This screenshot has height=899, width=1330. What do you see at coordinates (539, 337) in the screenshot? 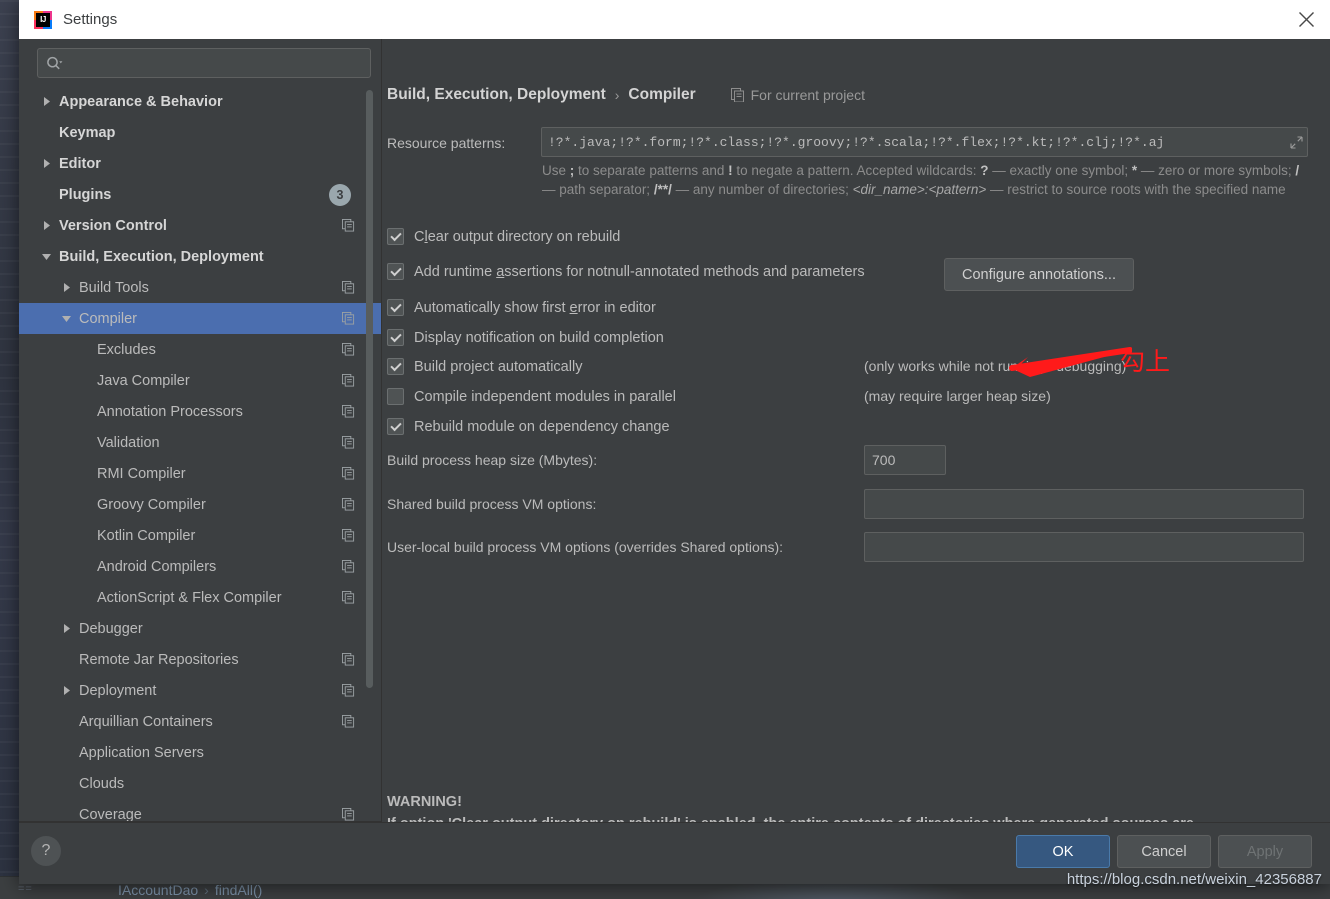
I see `checkbox-label: Display notification on build completion` at bounding box center [539, 337].